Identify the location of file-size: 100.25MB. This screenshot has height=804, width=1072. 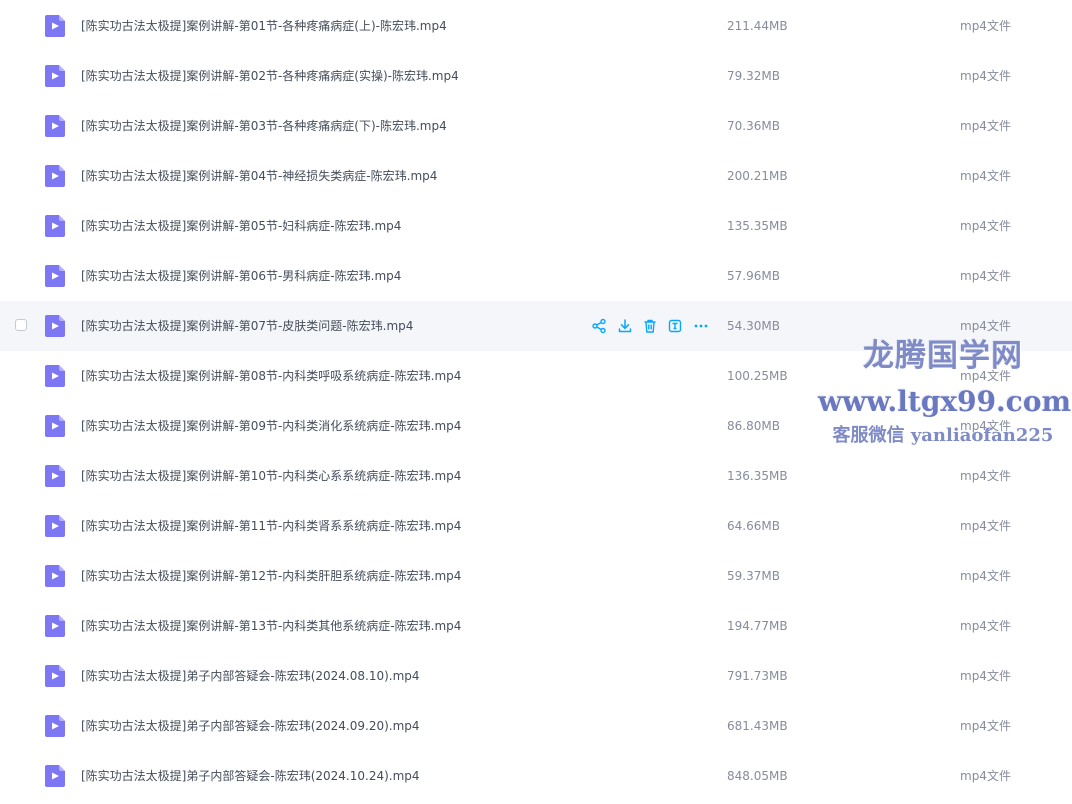
(757, 376).